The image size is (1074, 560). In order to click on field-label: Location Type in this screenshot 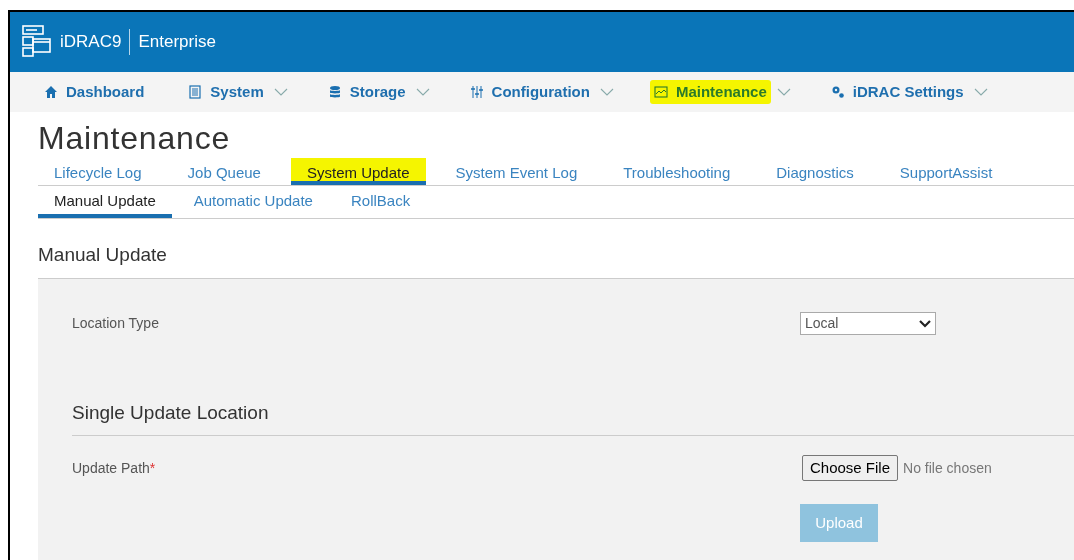, I will do `click(116, 323)`.